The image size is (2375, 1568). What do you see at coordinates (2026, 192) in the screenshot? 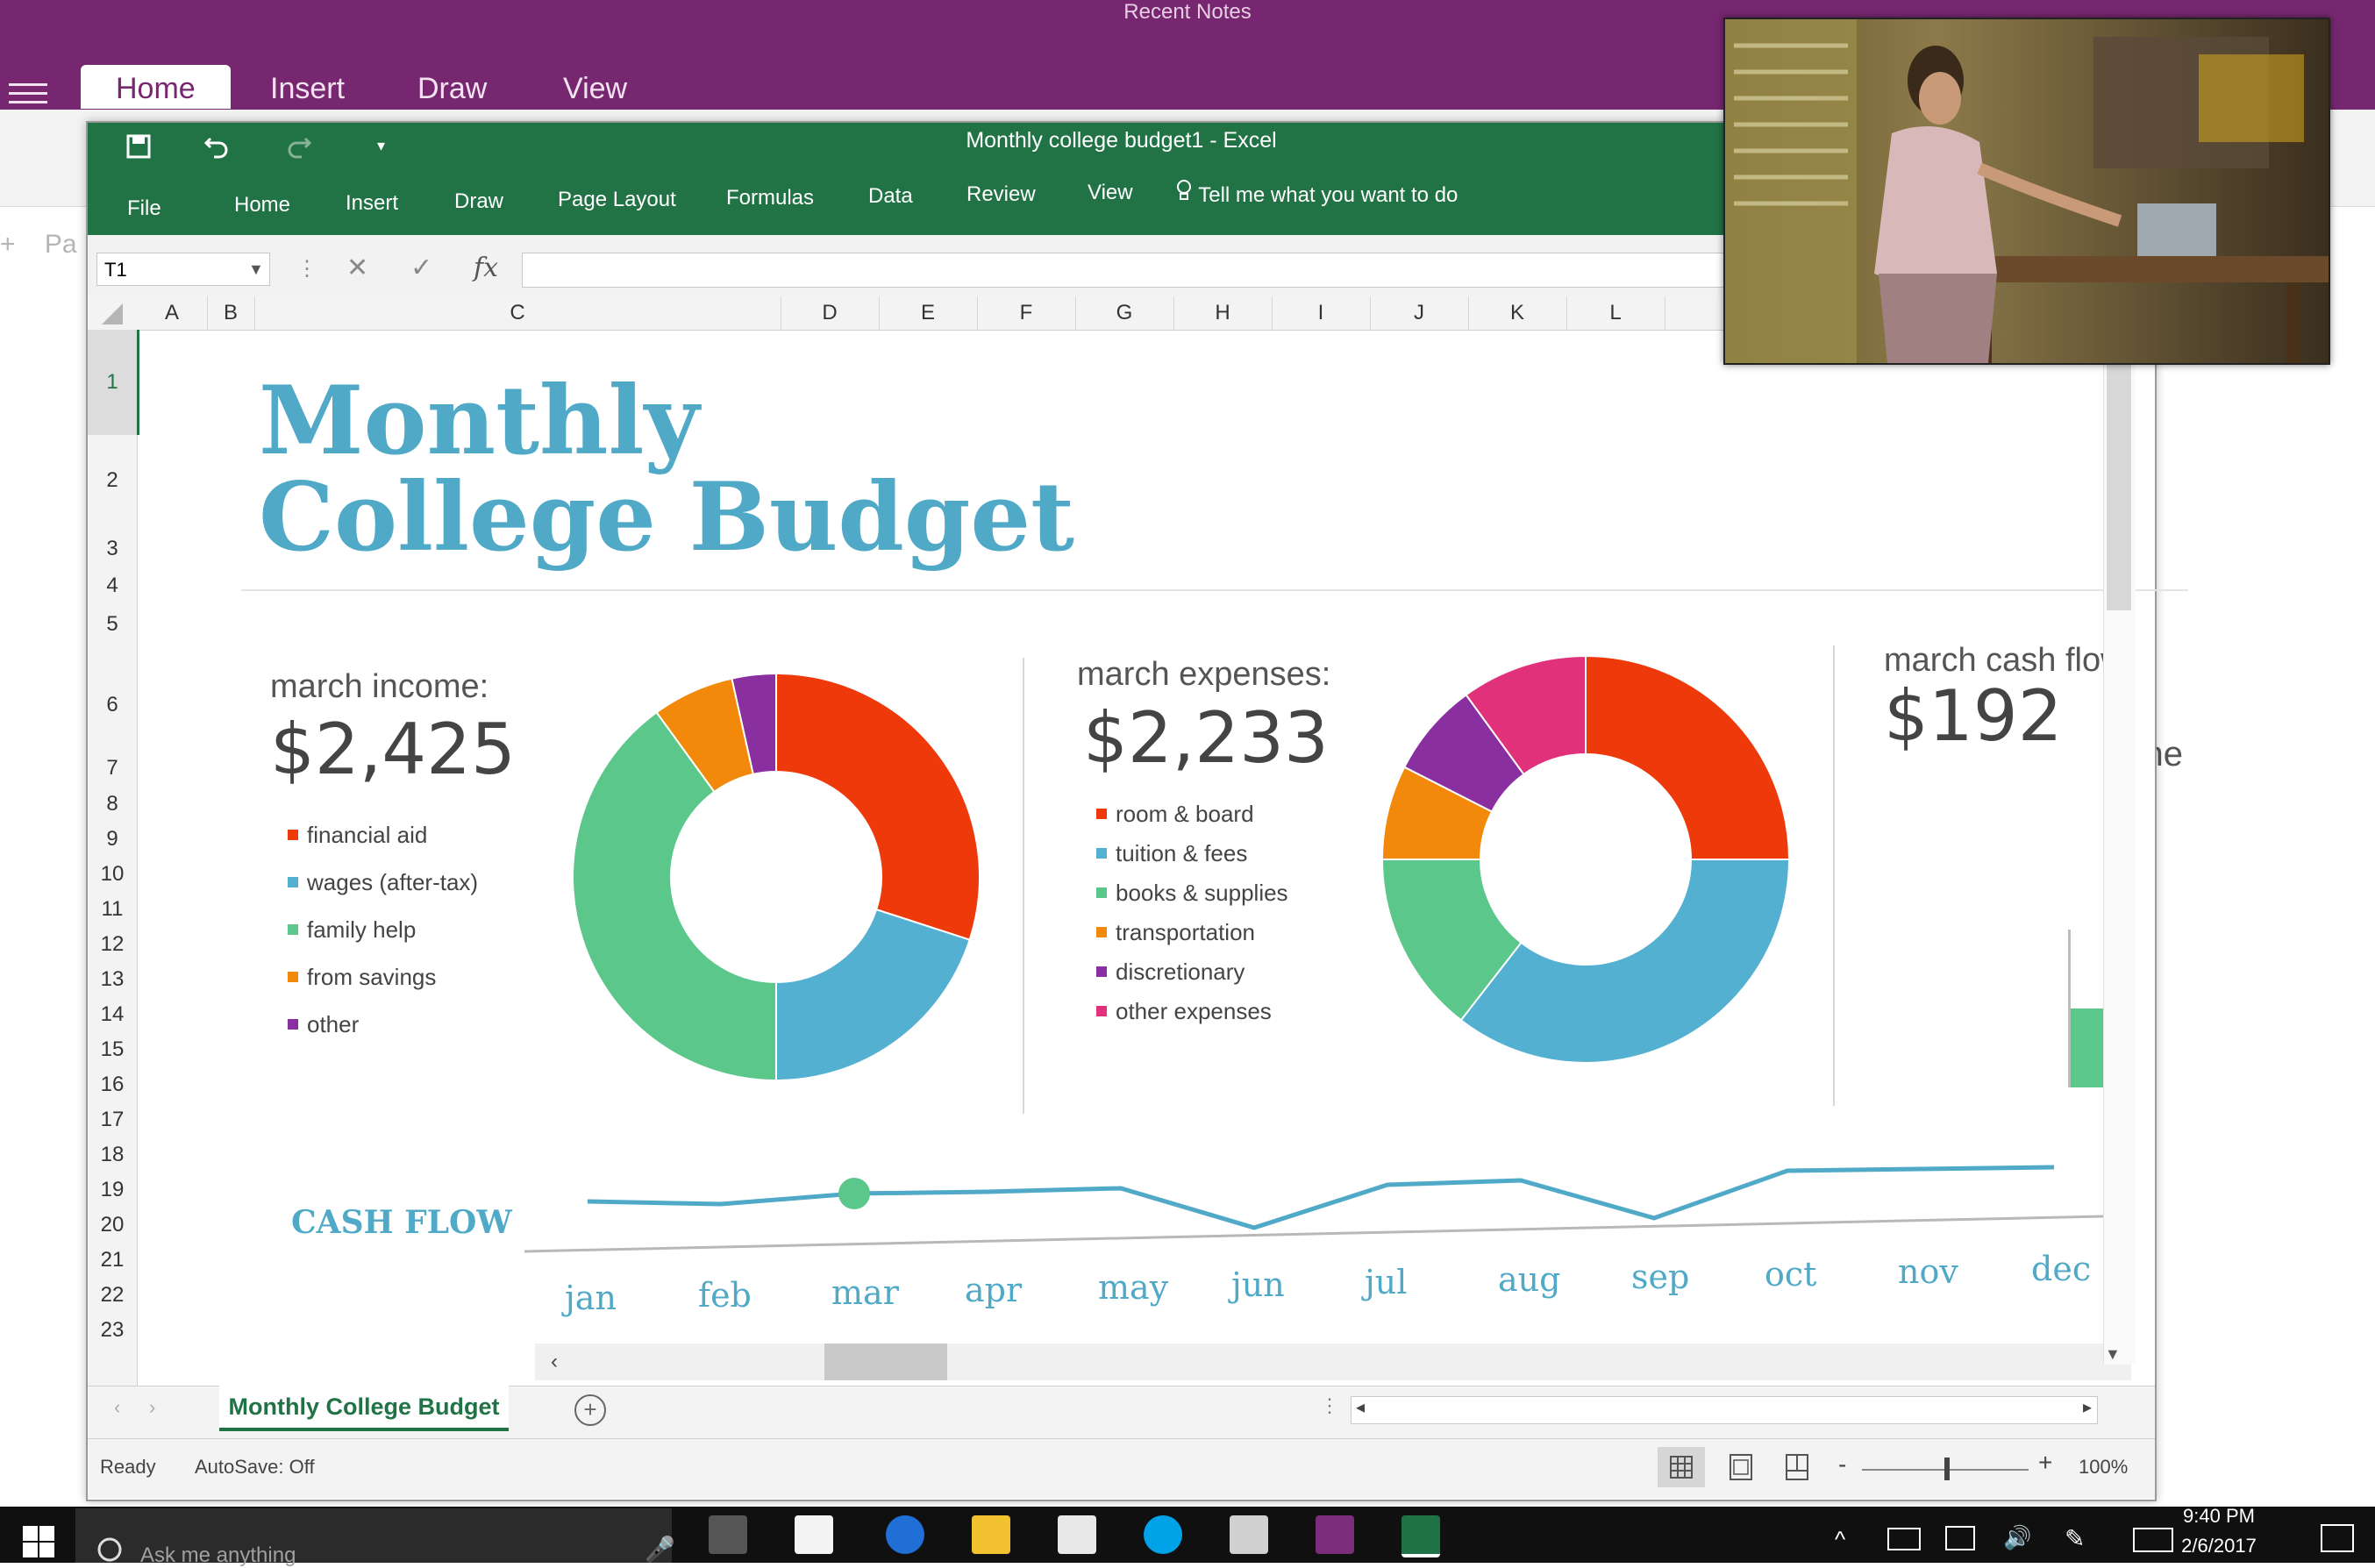
I see `video-overlay` at bounding box center [2026, 192].